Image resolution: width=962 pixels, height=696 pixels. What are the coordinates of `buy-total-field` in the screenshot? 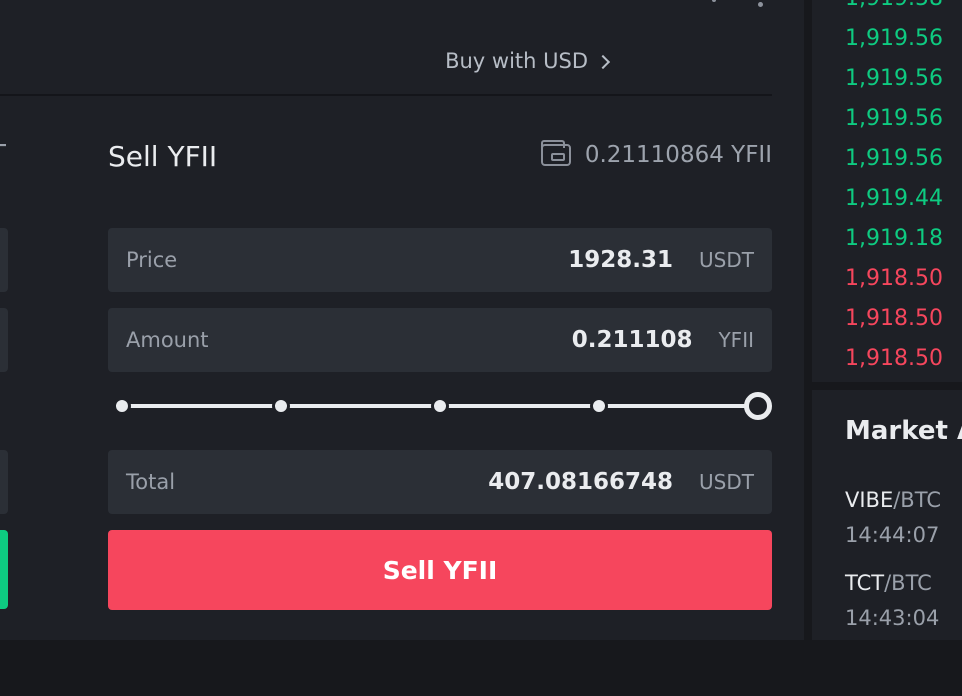 It's located at (4, 482).